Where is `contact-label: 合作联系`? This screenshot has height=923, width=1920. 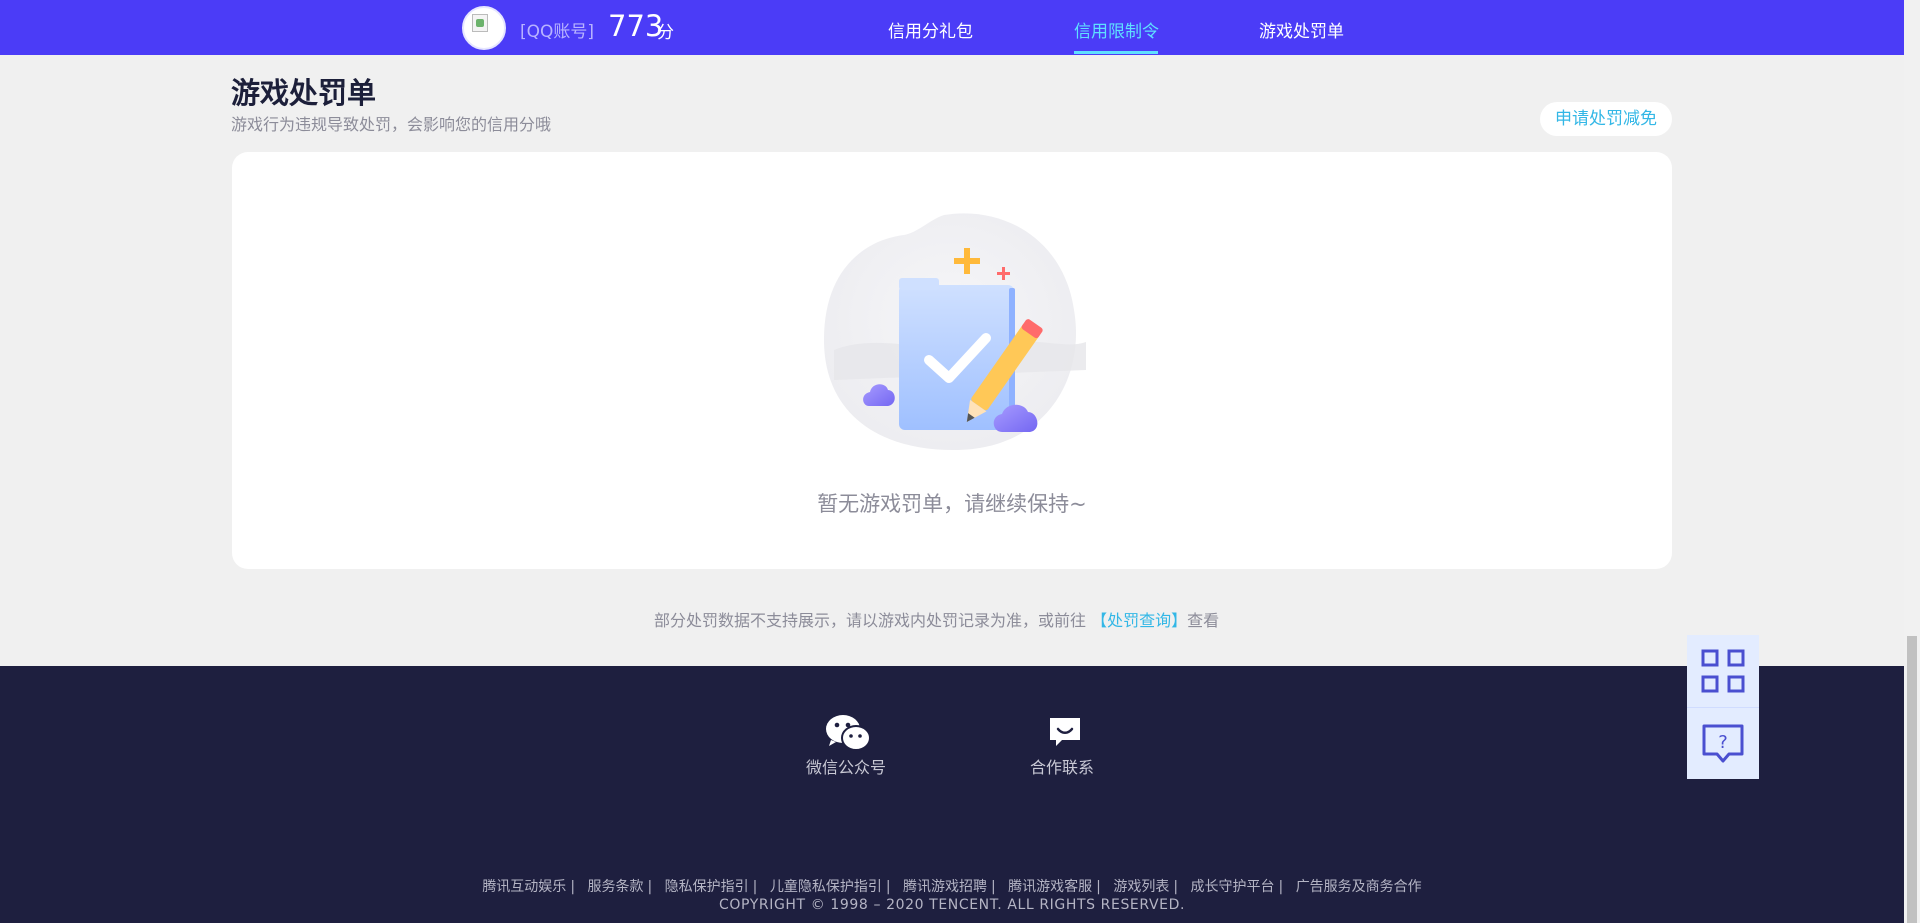
contact-label: 合作联系 is located at coordinates (1062, 766).